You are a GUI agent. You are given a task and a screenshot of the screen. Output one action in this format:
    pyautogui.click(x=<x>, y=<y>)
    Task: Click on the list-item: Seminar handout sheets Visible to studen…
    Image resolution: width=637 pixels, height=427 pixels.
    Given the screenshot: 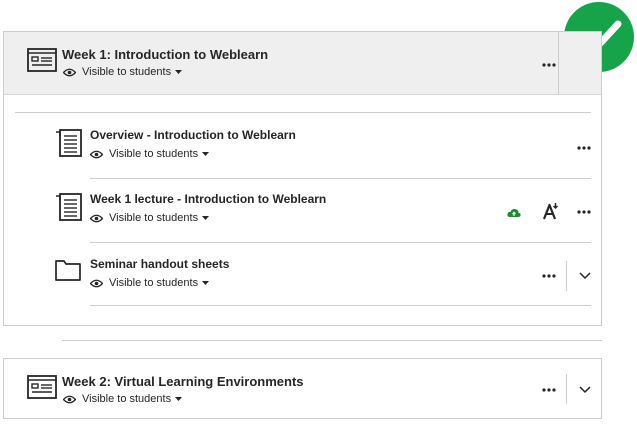 What is the action you would take?
    pyautogui.click(x=302, y=281)
    